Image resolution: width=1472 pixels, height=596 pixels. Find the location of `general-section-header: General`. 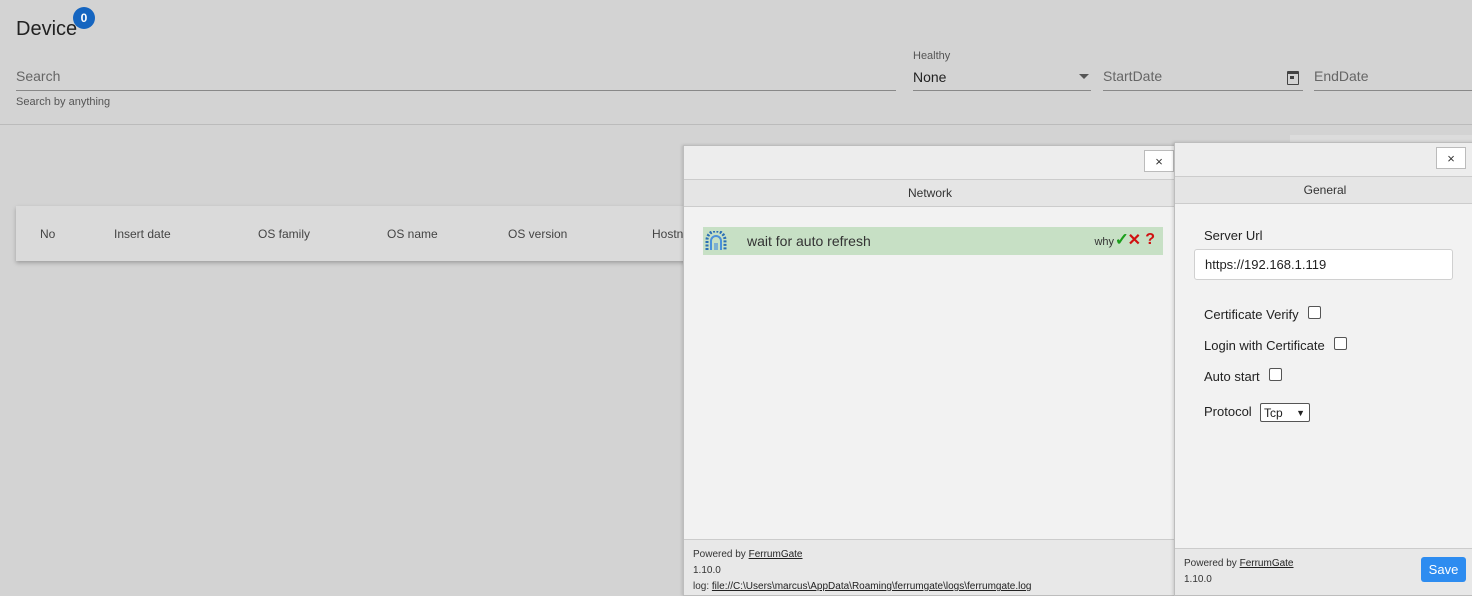

general-section-header: General is located at coordinates (1323, 190).